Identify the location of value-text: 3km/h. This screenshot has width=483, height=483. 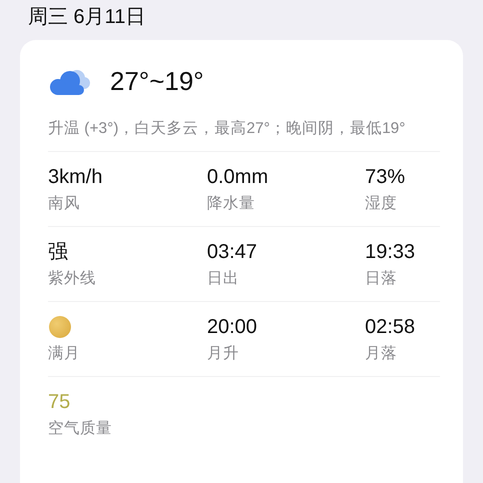
(75, 177).